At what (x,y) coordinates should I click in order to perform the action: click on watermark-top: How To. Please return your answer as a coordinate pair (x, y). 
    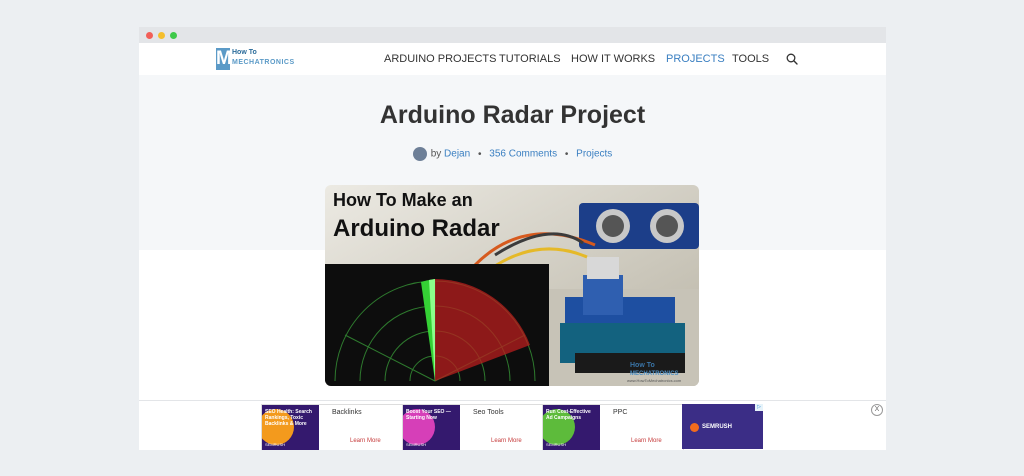
    Looking at the image, I should click on (642, 365).